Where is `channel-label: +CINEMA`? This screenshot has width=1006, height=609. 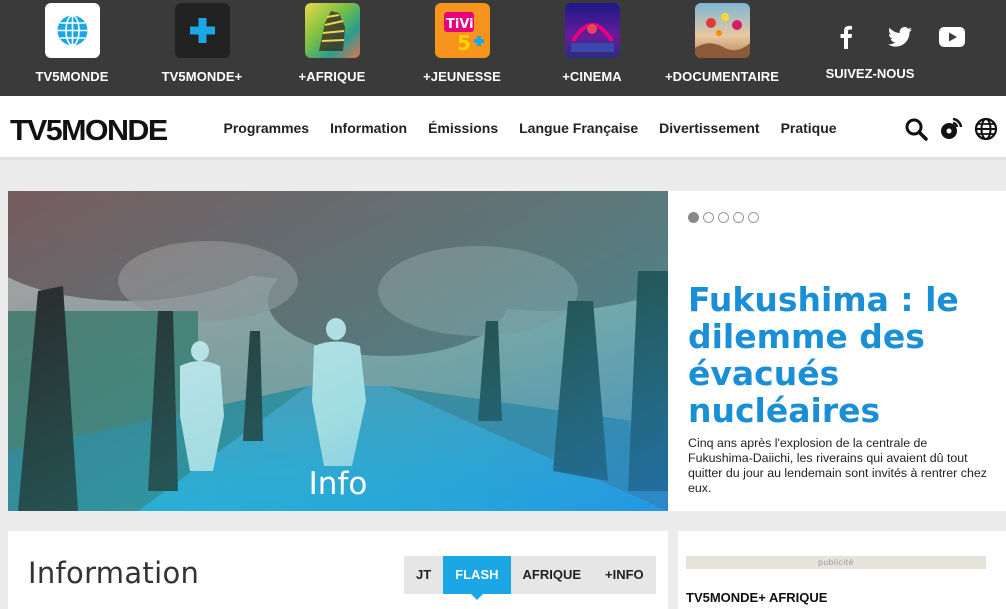 channel-label: +CINEMA is located at coordinates (592, 76).